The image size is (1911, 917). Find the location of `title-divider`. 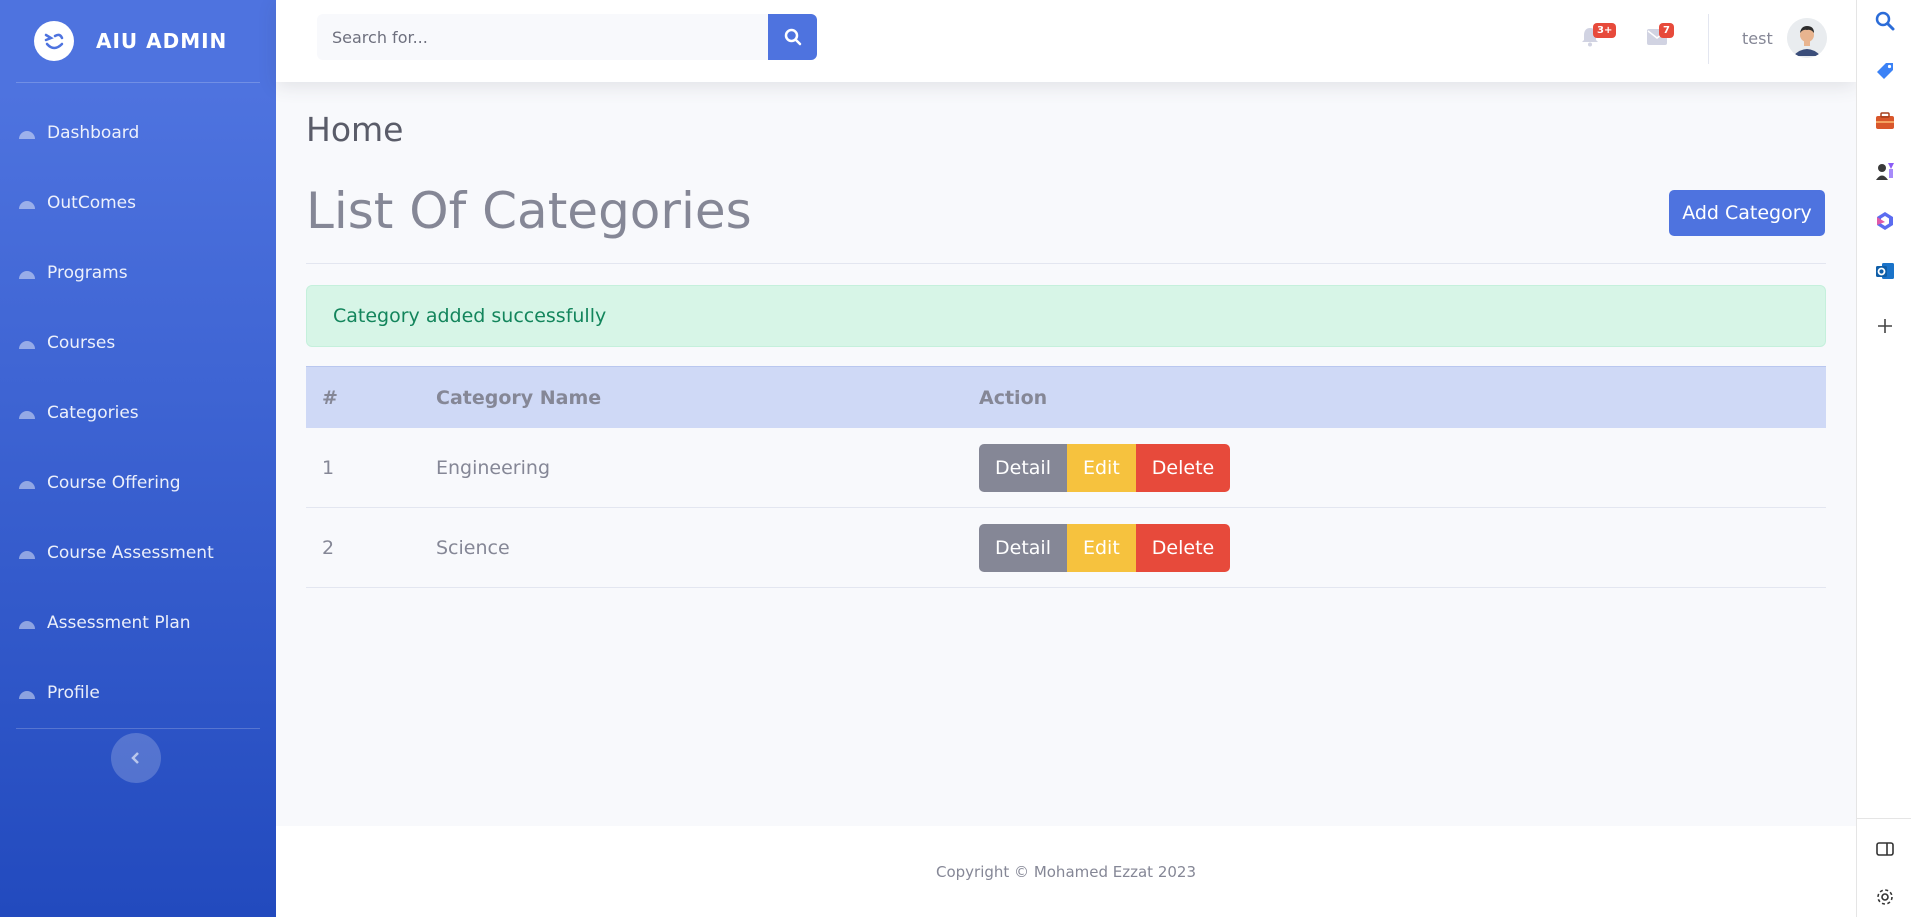

title-divider is located at coordinates (1066, 263).